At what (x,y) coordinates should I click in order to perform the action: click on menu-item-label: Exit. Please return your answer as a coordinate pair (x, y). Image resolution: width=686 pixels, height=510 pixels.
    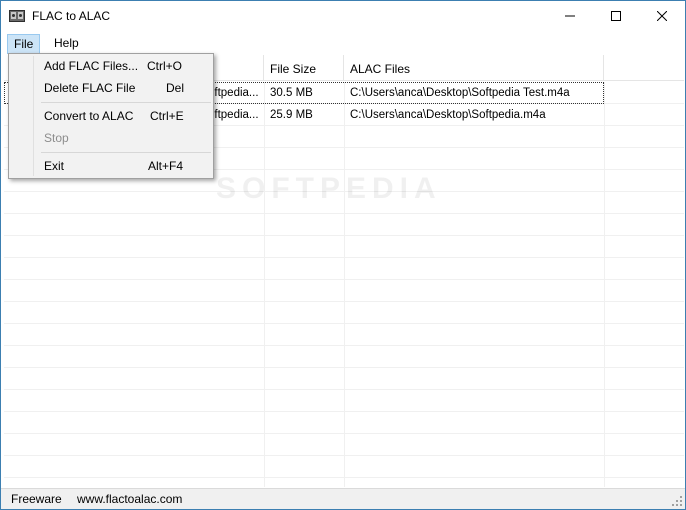
    Looking at the image, I should click on (54, 166).